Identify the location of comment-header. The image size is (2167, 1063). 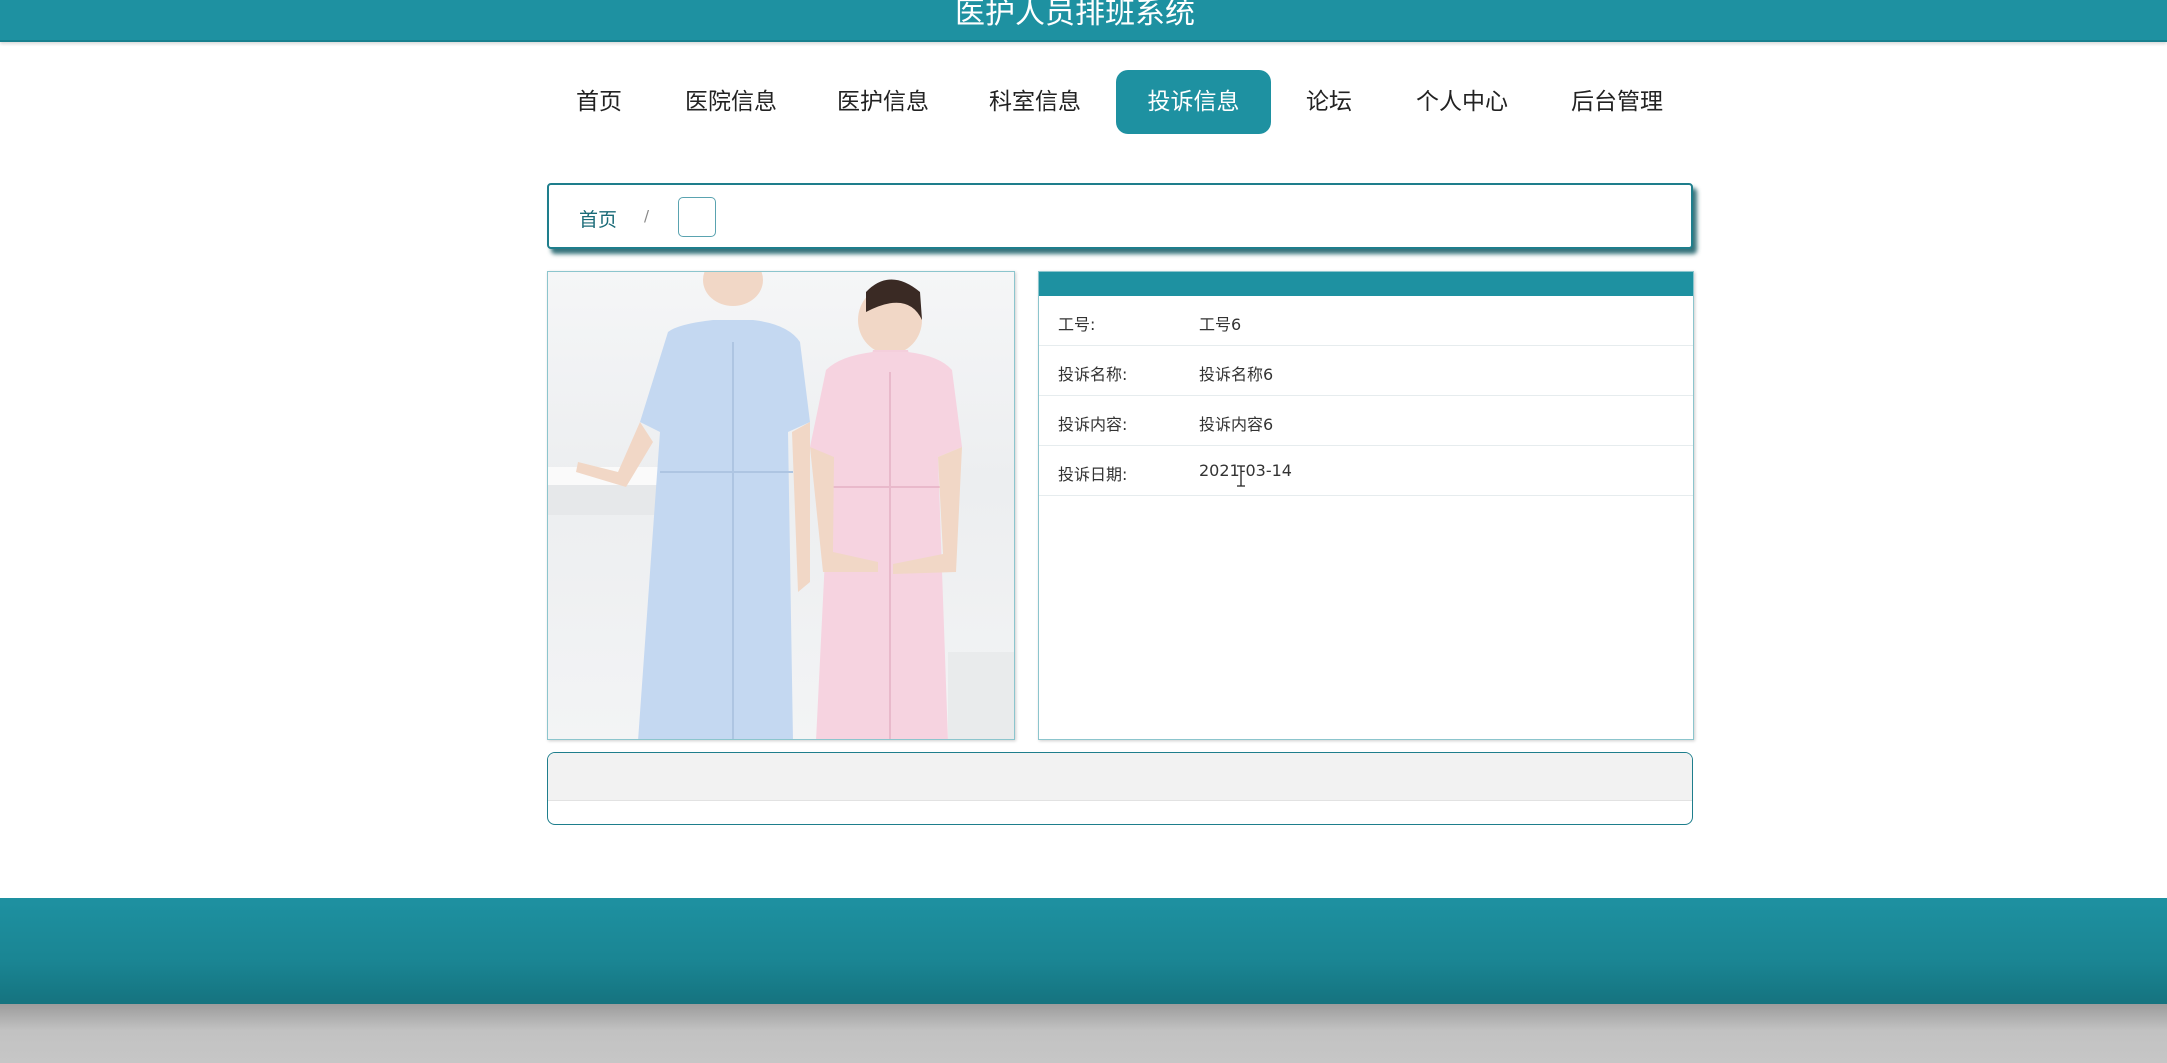
(1120, 777).